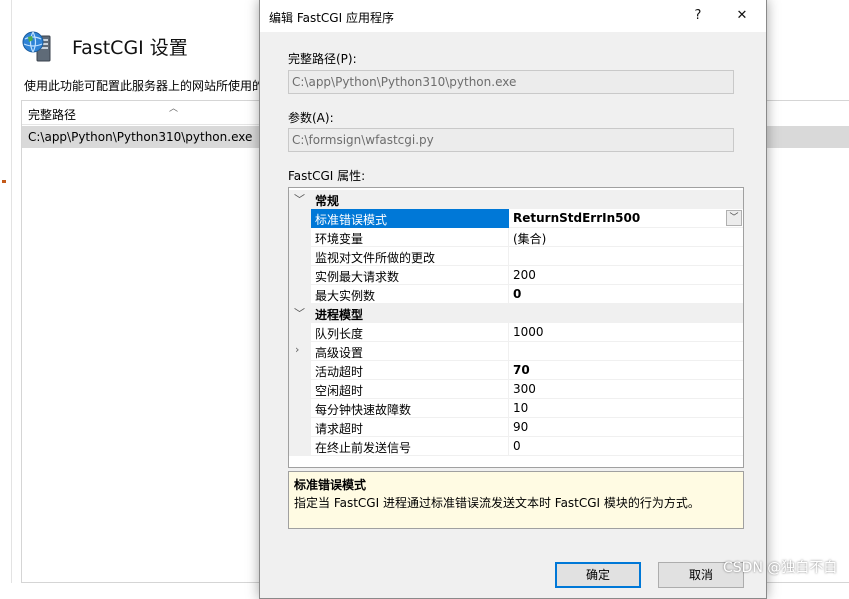 The image size is (849, 599). I want to click on page-title: FastCGI 设置, so click(130, 48).